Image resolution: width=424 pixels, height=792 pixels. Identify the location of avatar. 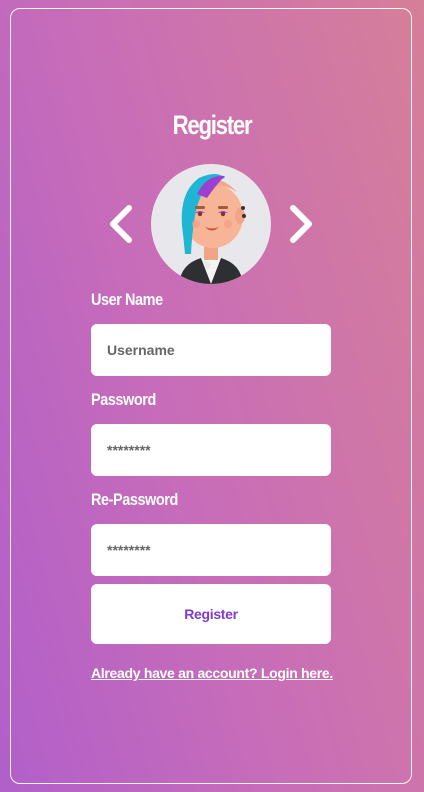
(211, 224).